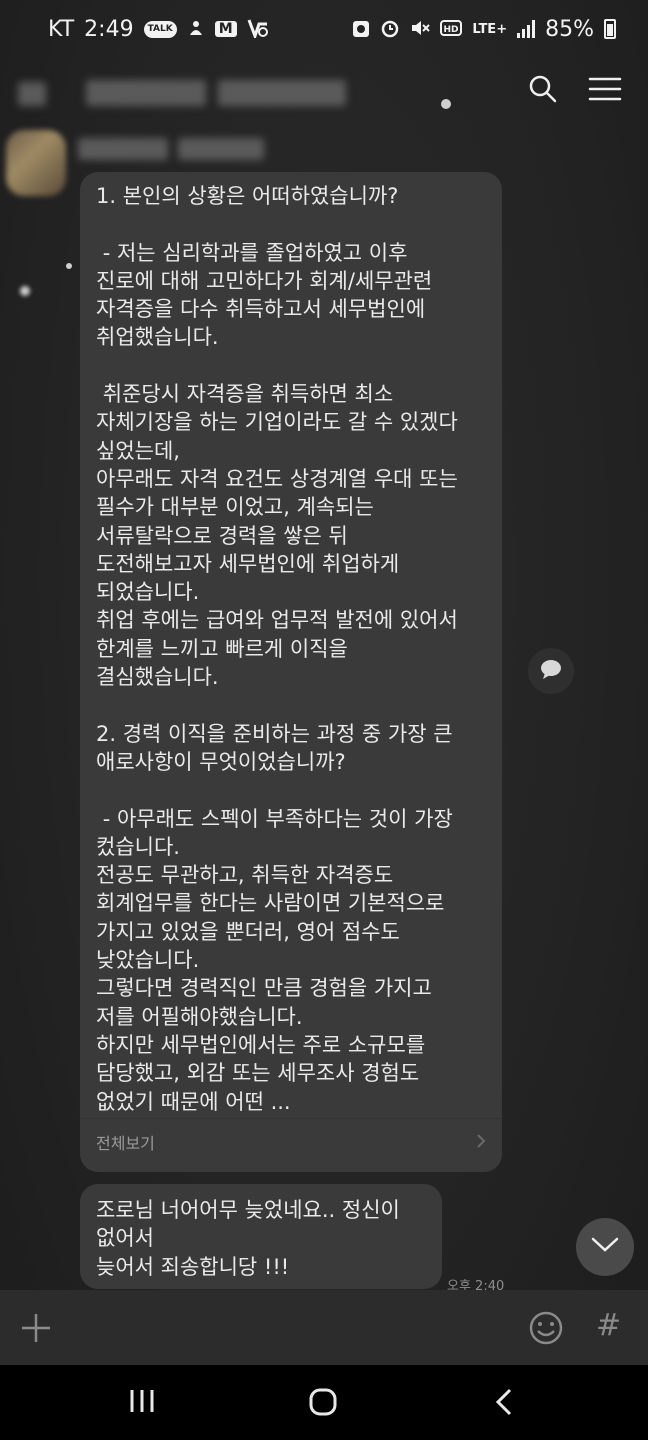 The height and width of the screenshot is (1440, 648). What do you see at coordinates (490, 29) in the screenshot?
I see `network-label: LTE+` at bounding box center [490, 29].